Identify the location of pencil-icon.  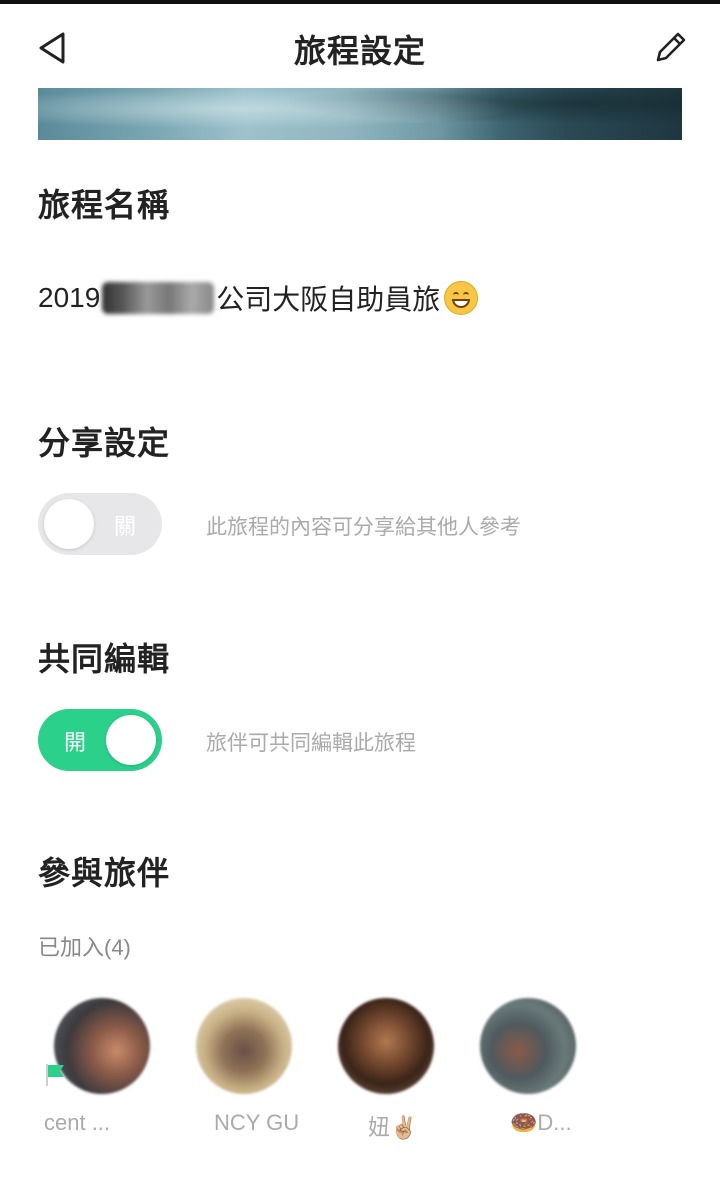
(671, 47).